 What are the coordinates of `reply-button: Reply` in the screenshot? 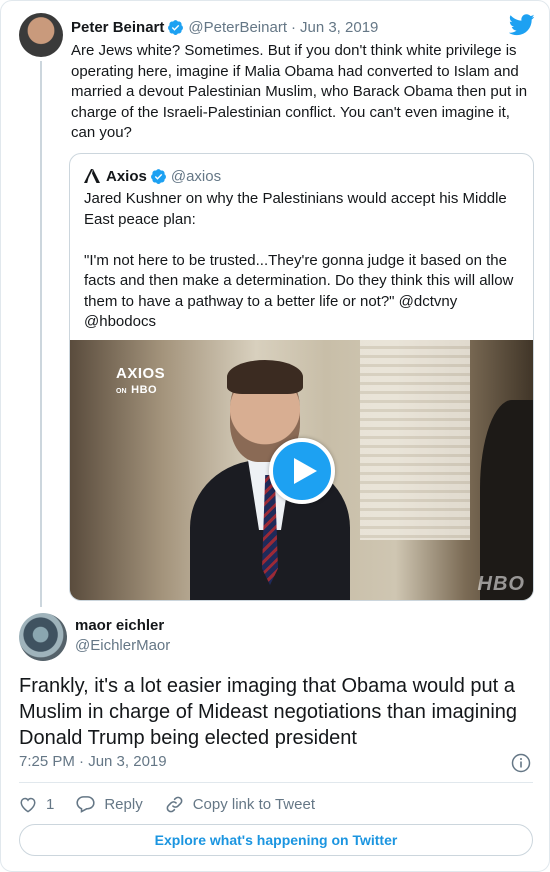 It's located at (109, 804).